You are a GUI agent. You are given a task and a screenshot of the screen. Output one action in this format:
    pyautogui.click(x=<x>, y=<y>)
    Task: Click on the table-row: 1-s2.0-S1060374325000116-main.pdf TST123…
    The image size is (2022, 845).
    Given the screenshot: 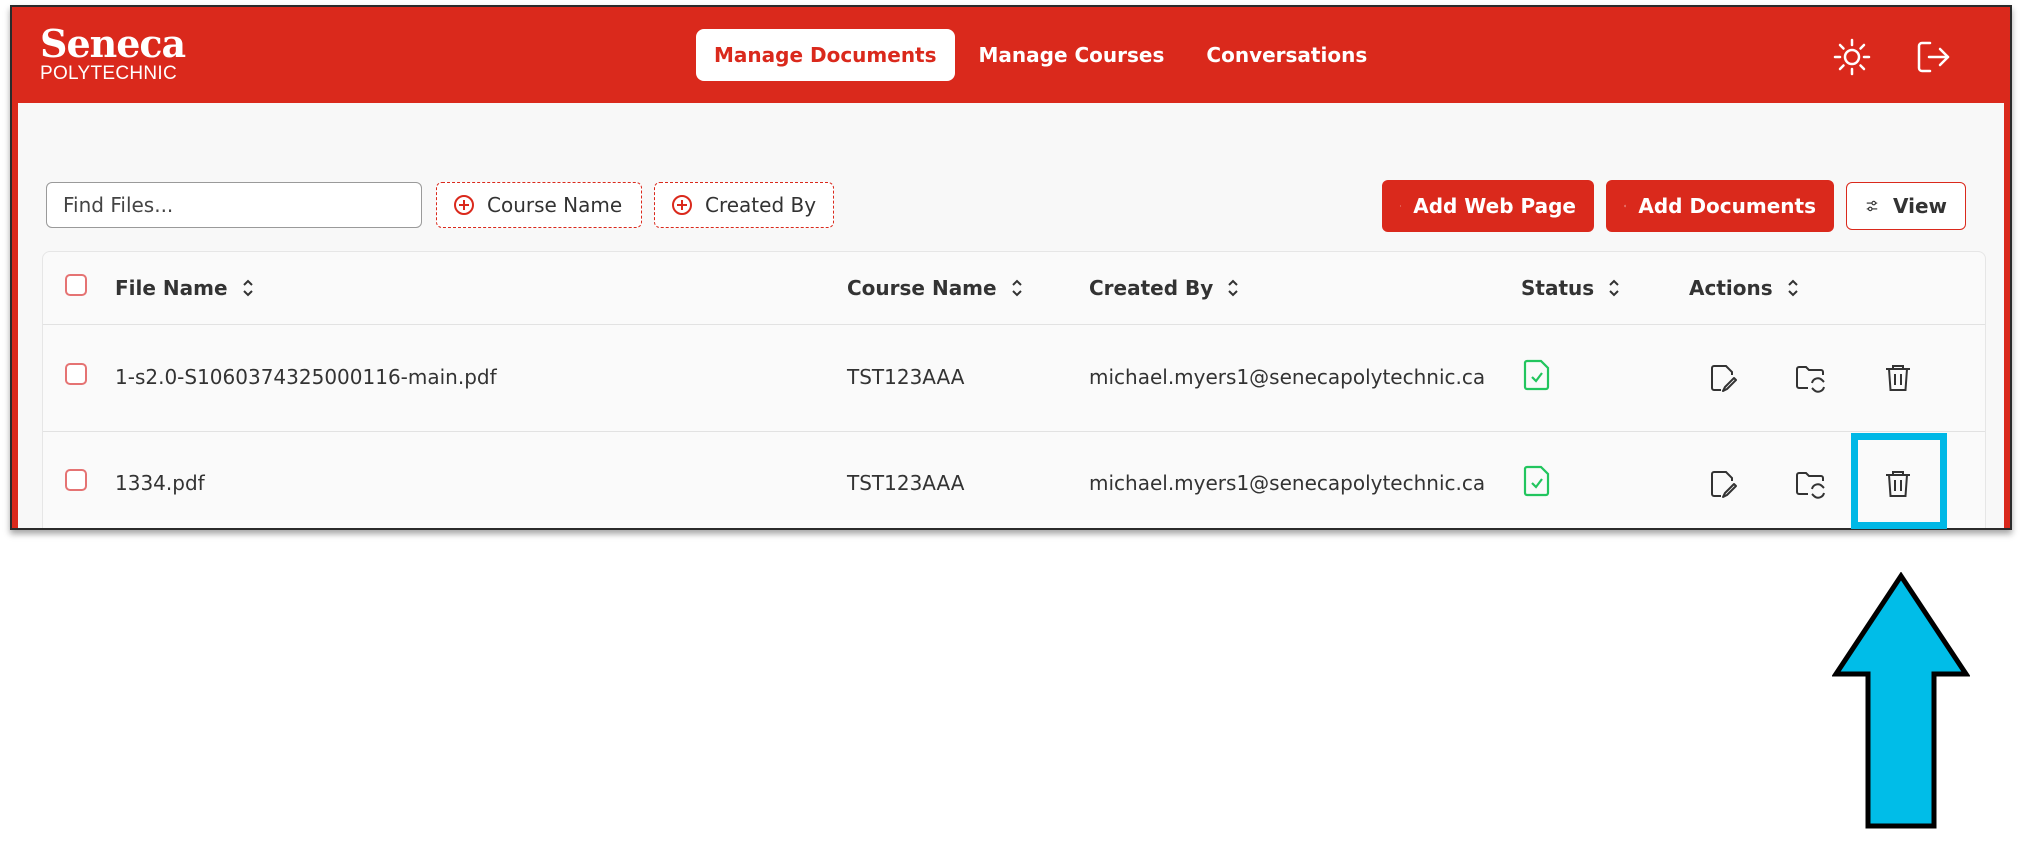 What is the action you would take?
    pyautogui.click(x=1014, y=378)
    